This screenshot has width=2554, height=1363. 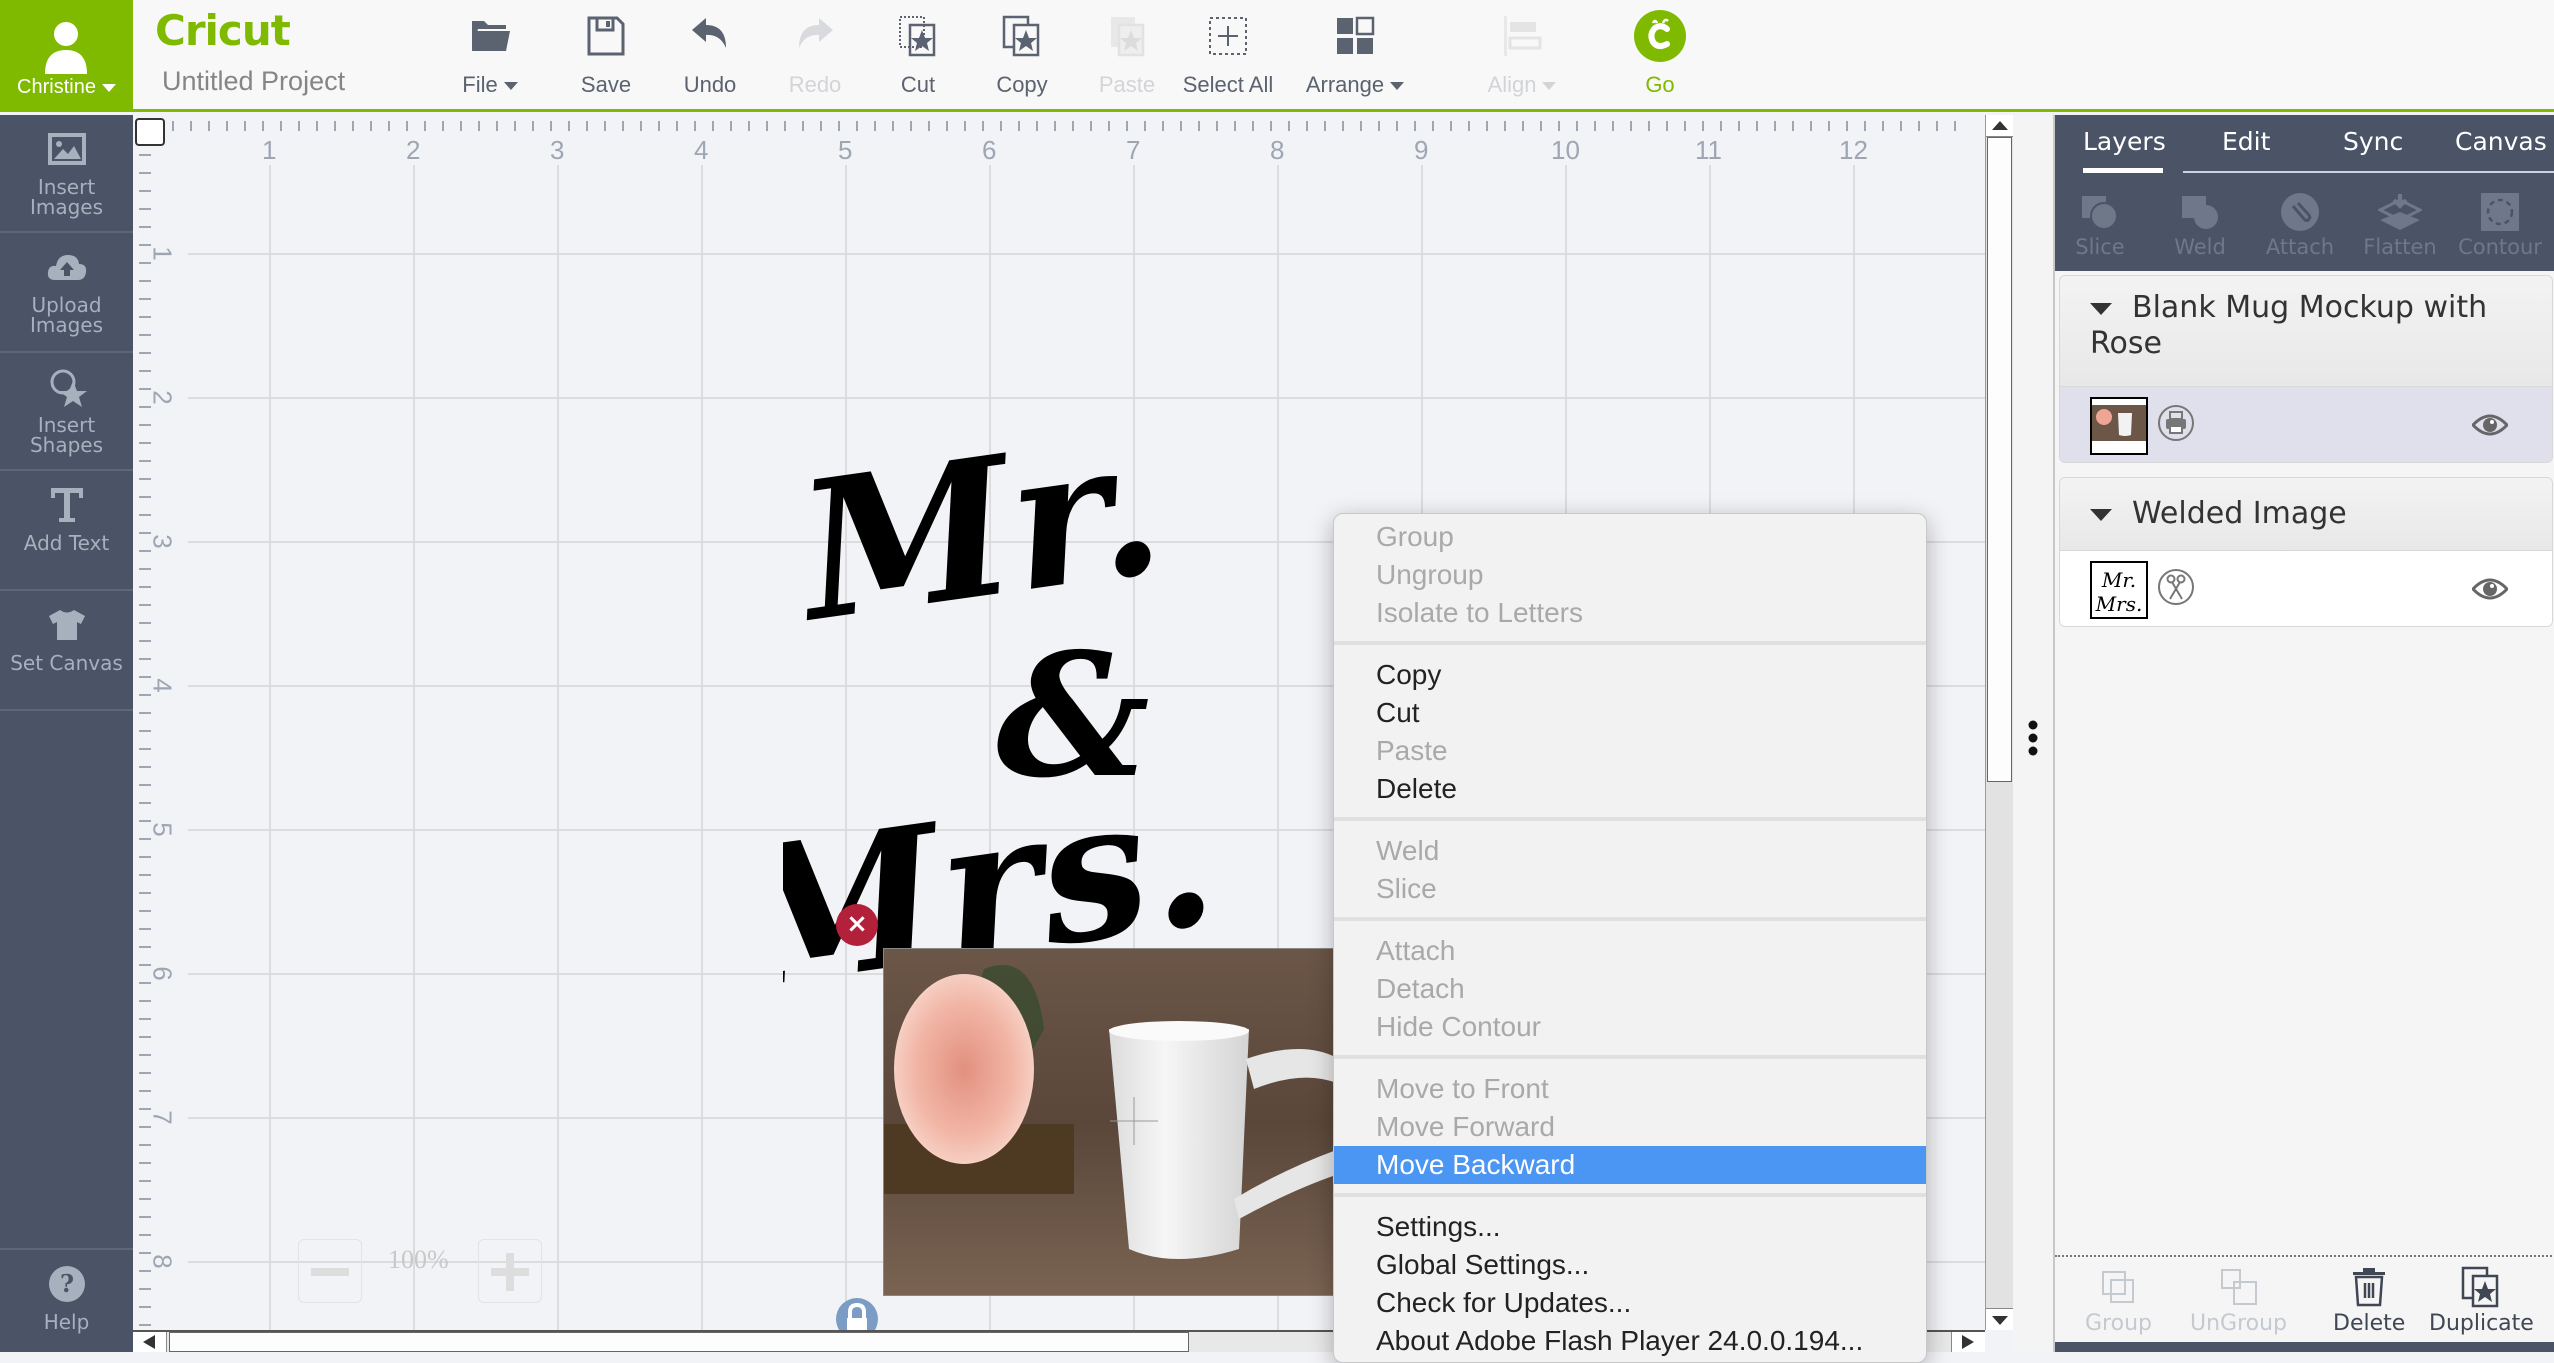 What do you see at coordinates (989, 150) in the screenshot?
I see `ruler-label-x: 6` at bounding box center [989, 150].